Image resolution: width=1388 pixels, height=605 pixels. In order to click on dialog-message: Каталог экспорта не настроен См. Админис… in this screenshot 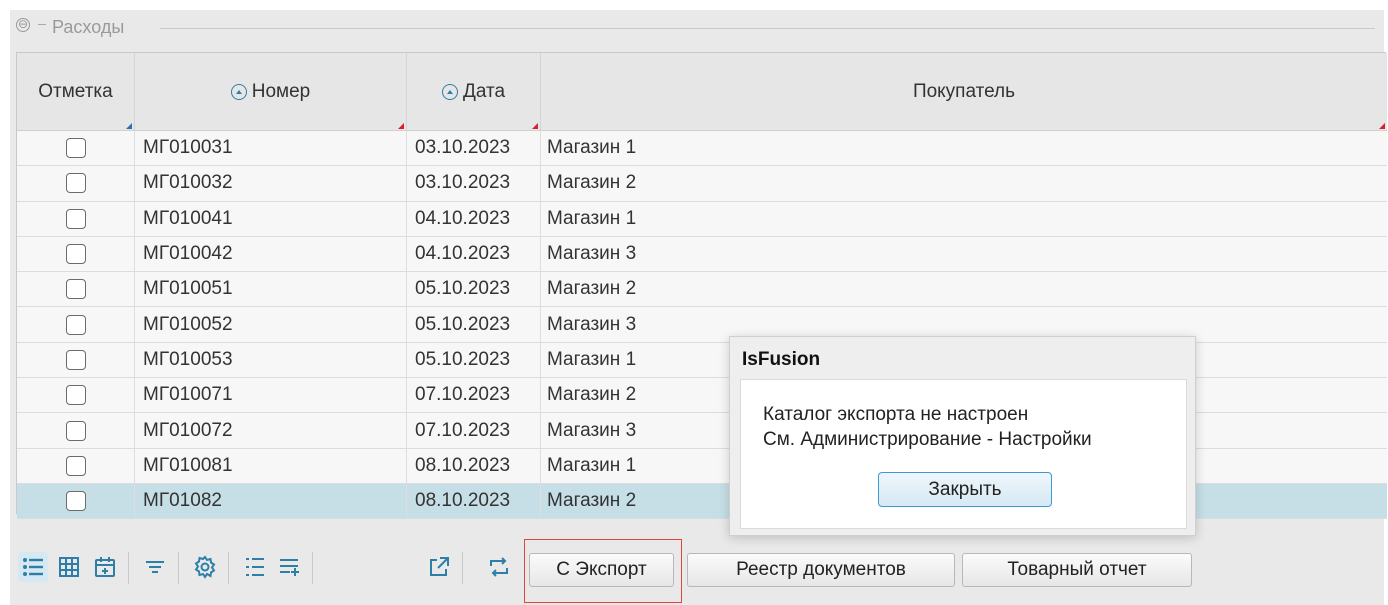, I will do `click(927, 427)`.